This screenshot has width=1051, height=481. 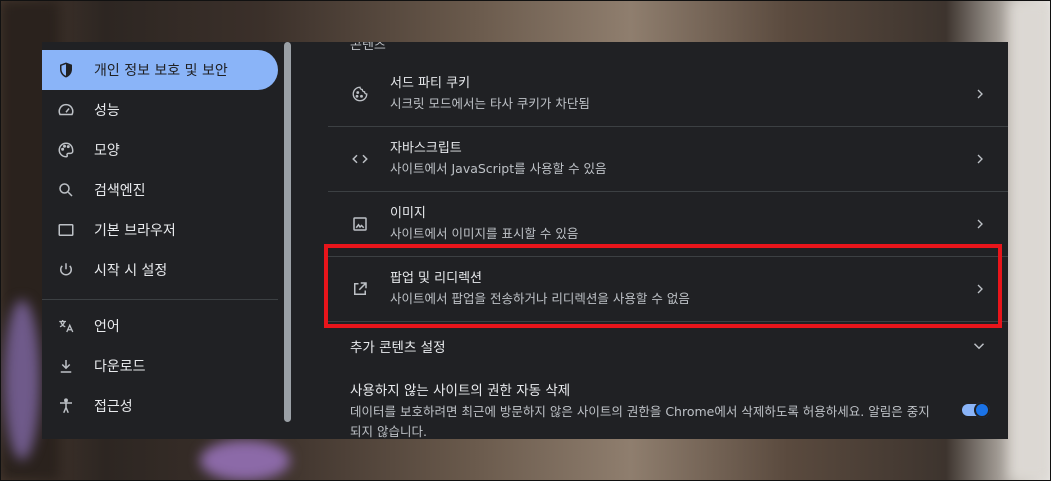 I want to click on chevron-down-icon, so click(x=979, y=346).